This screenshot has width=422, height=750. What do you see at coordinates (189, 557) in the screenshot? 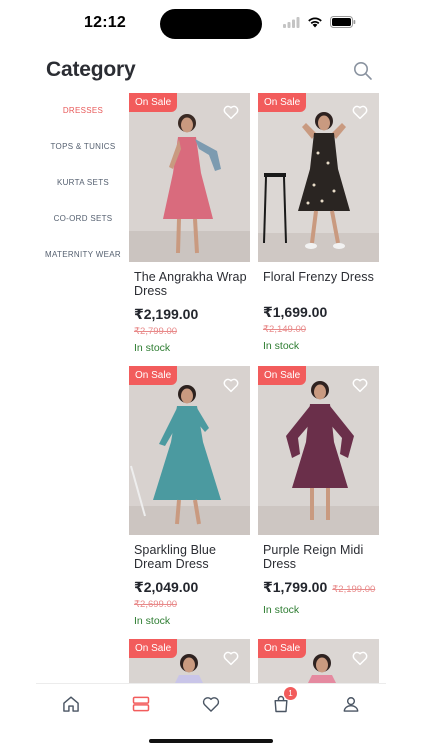
I see `product-name: Sparkling Blue Dream Dress` at bounding box center [189, 557].